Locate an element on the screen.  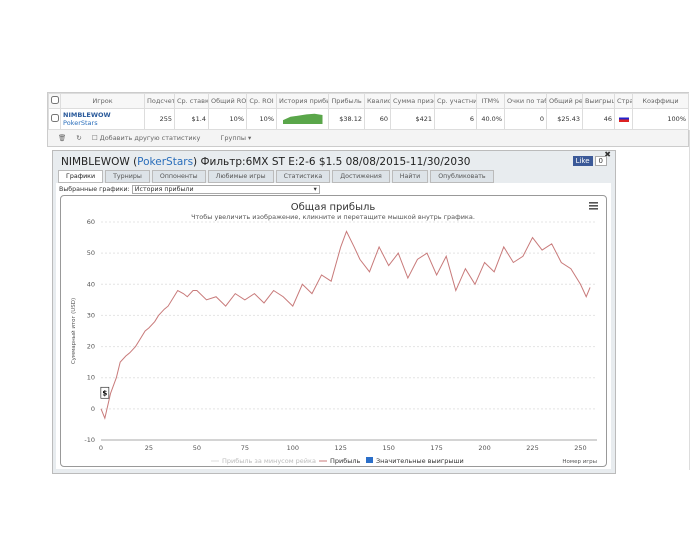
y-tick-label: 60 is located at coordinates (91, 222).